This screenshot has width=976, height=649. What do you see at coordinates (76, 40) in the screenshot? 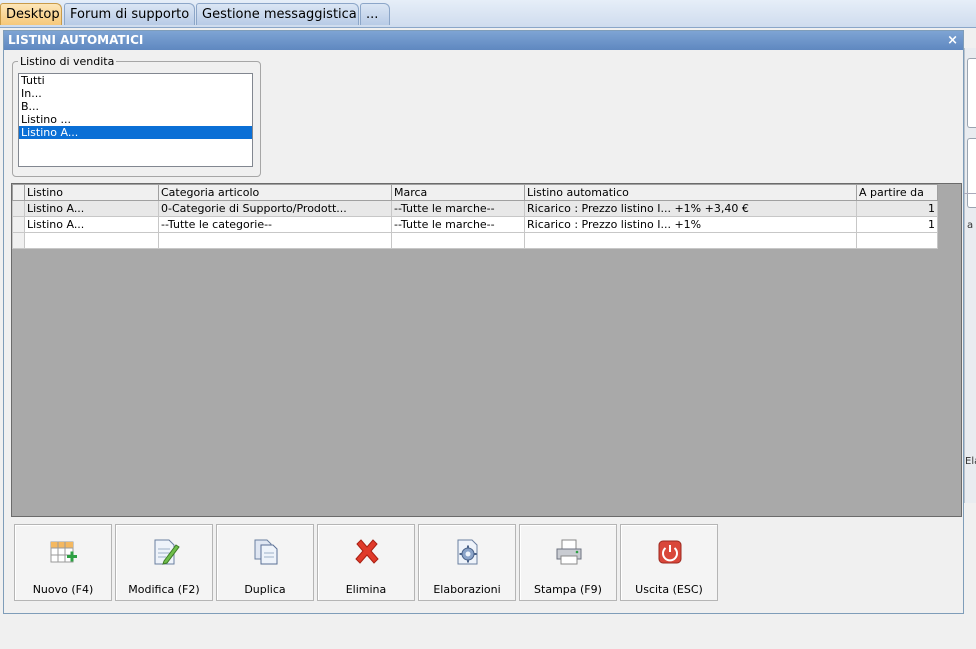
I see `window-title: LISTINI AUTOMATICI` at bounding box center [76, 40].